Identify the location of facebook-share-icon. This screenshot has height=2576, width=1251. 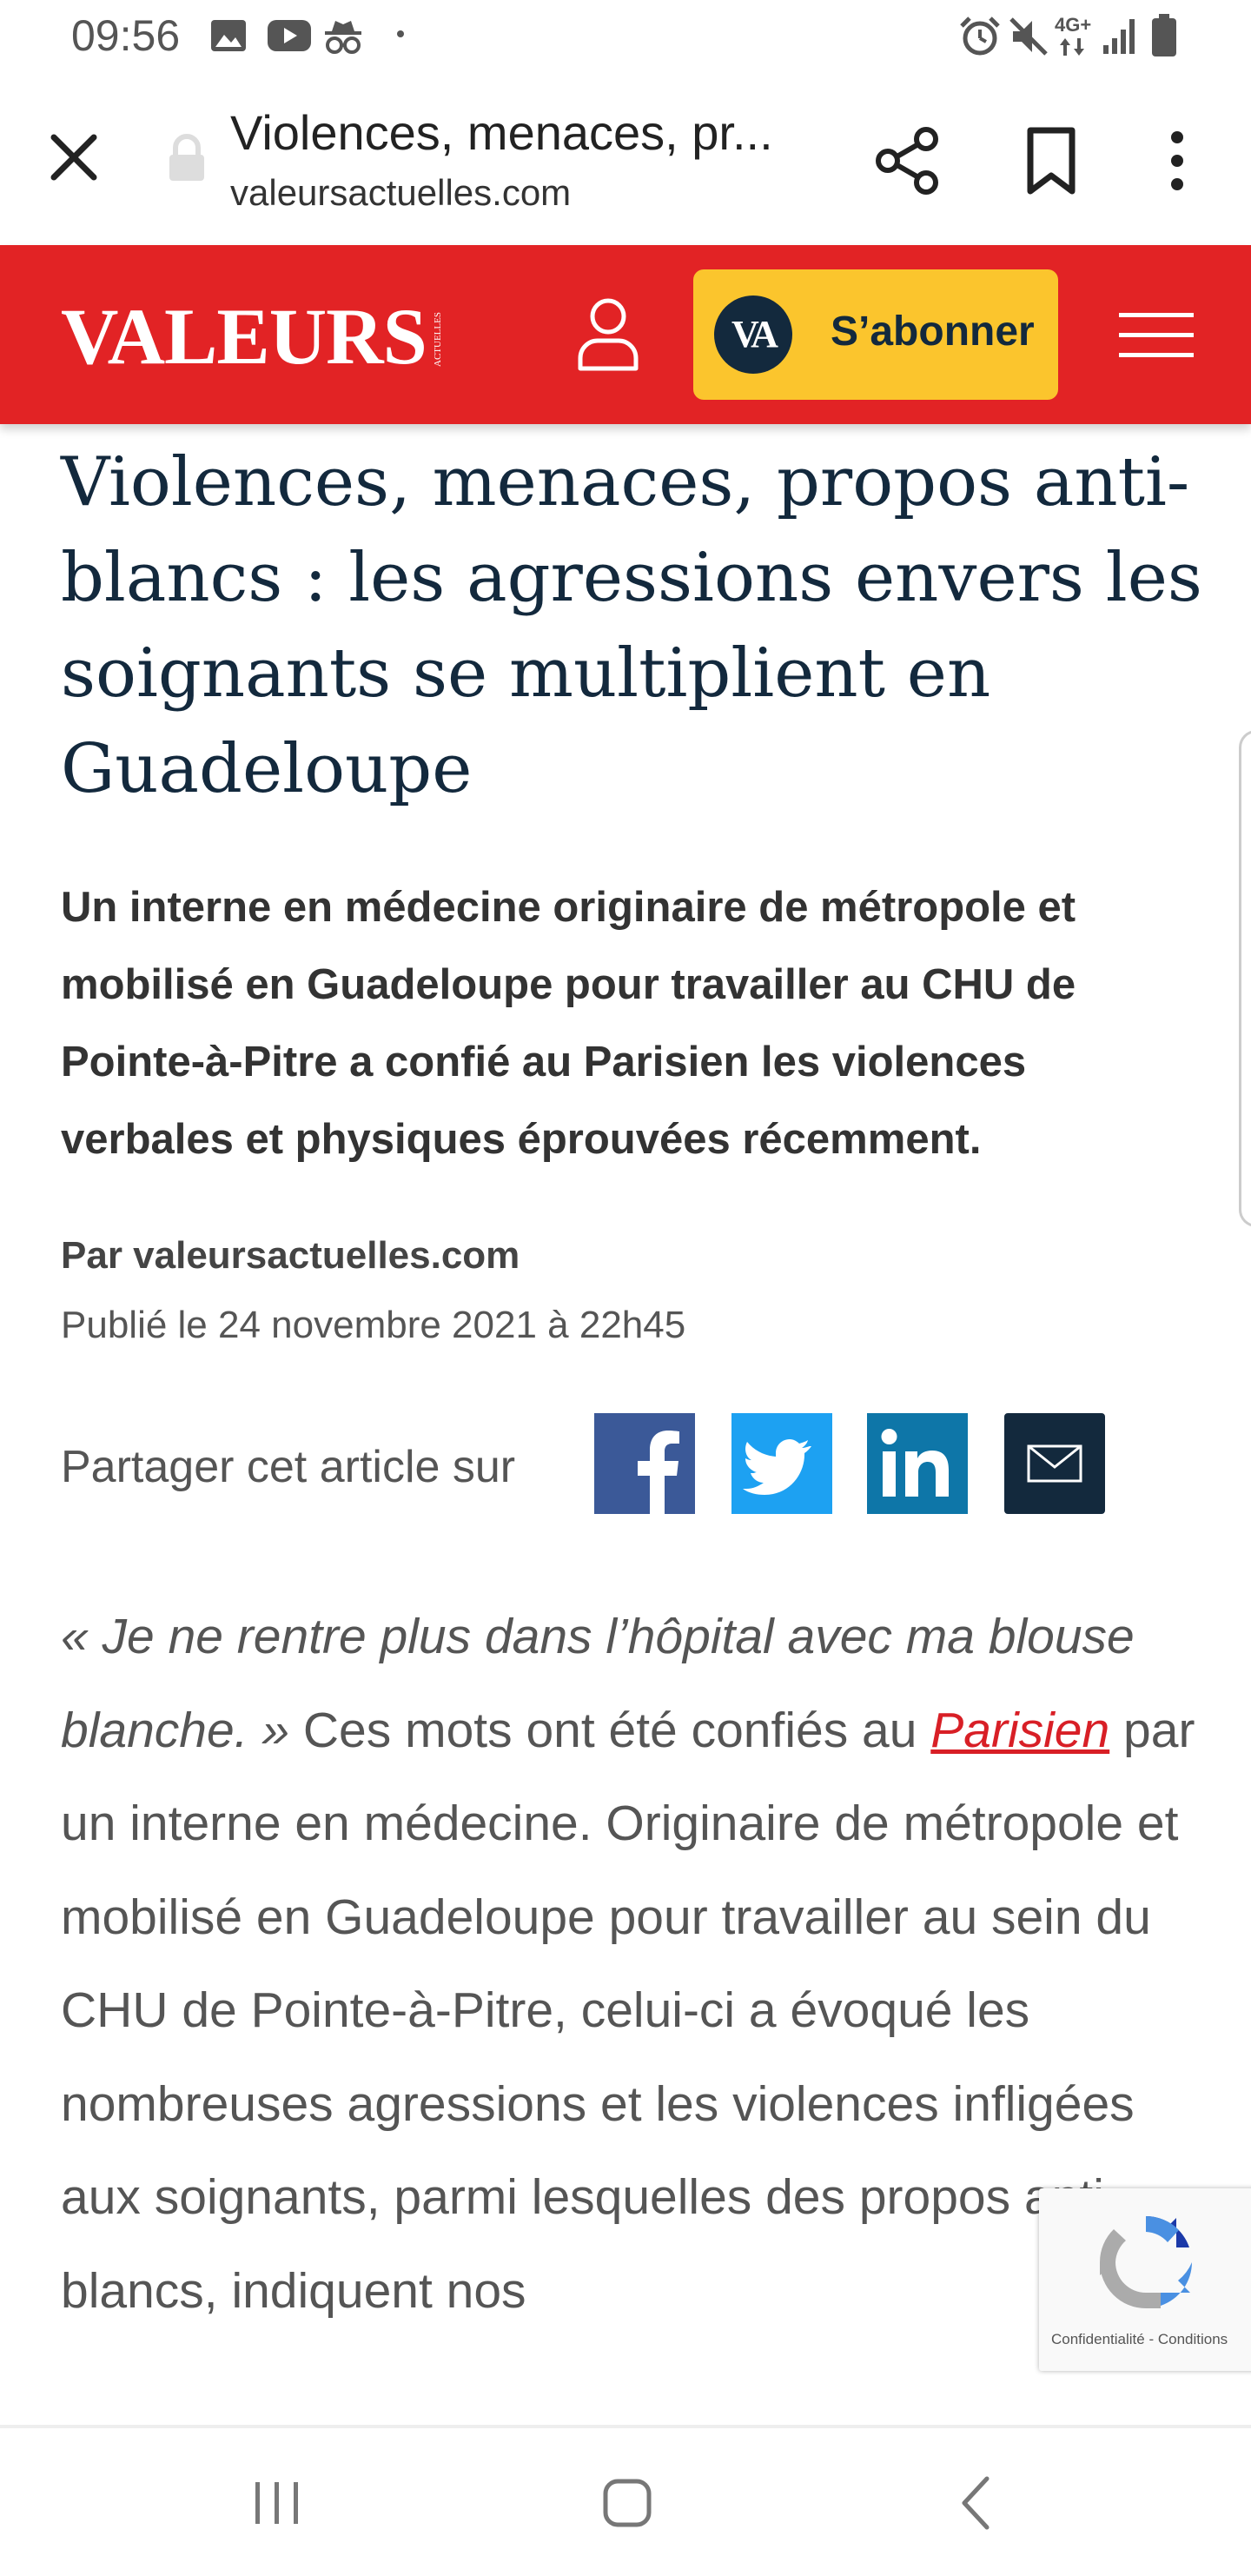
(644, 1463).